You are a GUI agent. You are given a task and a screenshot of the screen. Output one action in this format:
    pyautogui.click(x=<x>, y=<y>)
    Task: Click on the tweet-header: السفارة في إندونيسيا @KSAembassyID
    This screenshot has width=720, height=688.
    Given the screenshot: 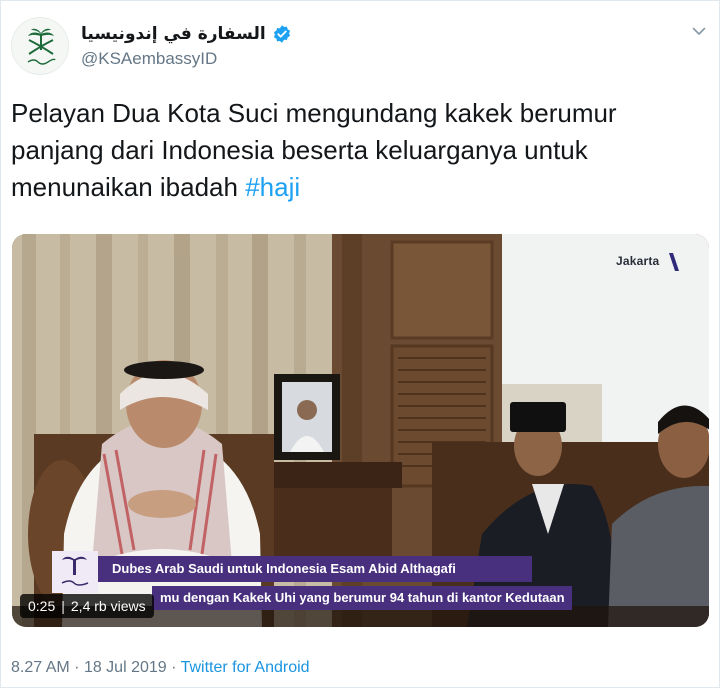 What is the action you would take?
    pyautogui.click(x=361, y=46)
    